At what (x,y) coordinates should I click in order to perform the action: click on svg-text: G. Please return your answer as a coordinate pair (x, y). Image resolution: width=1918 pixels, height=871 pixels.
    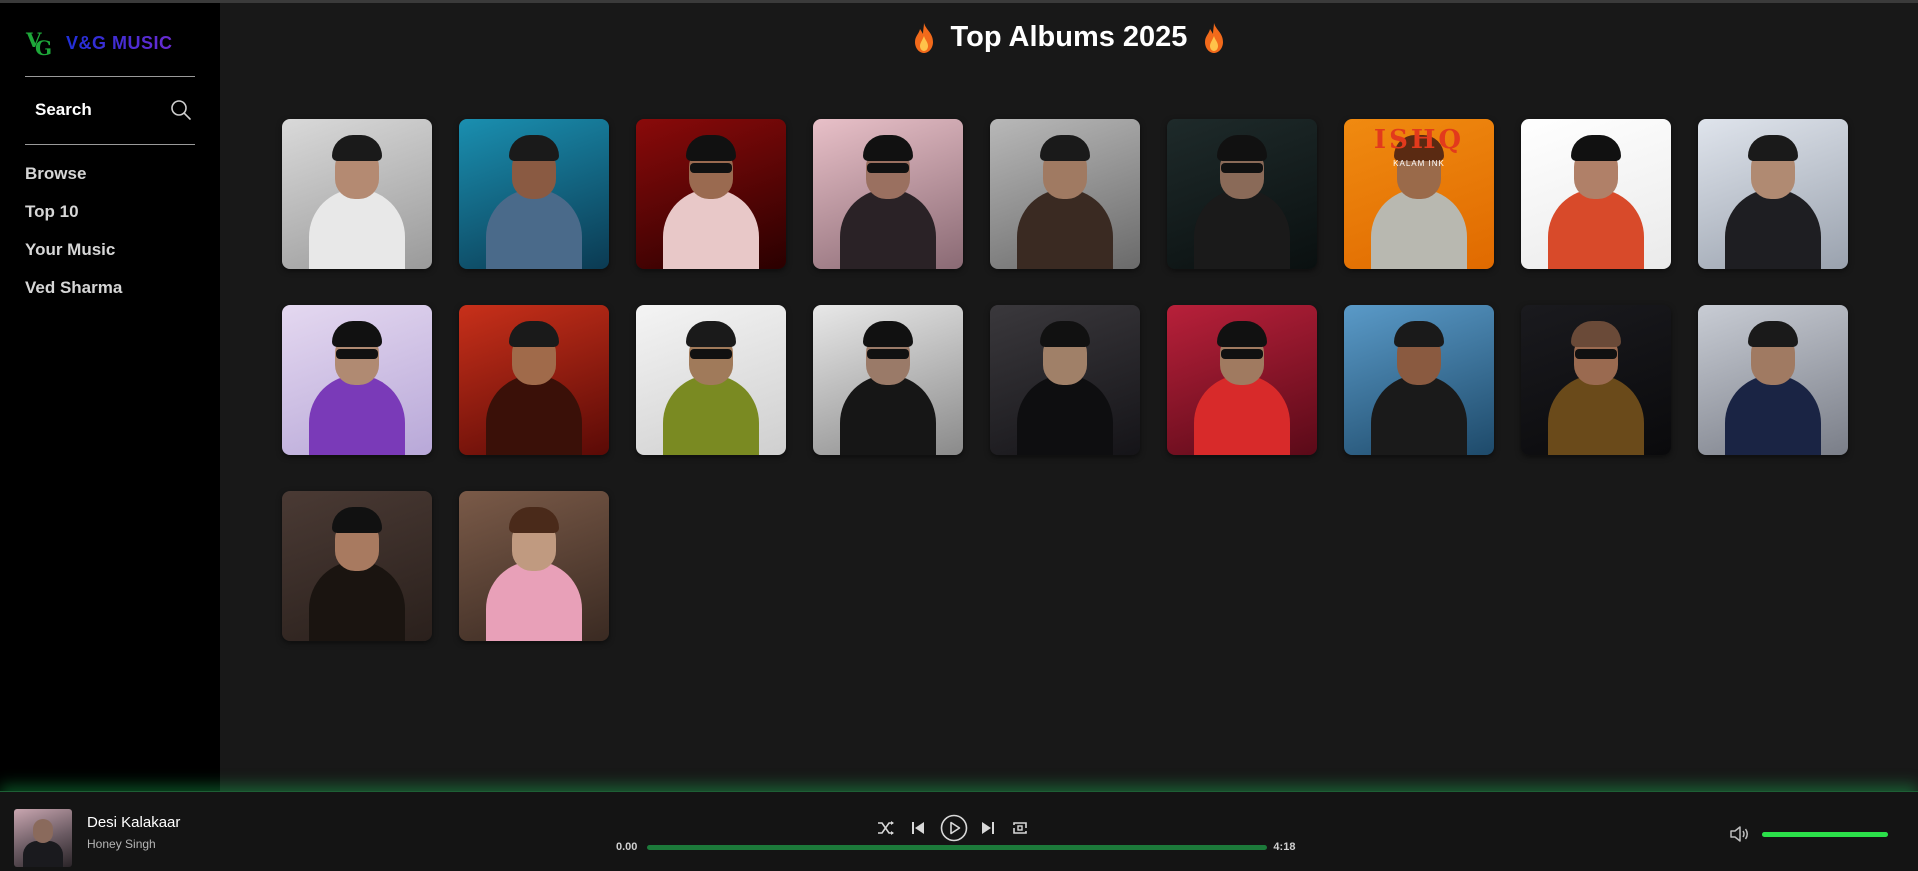
    Looking at the image, I should click on (43, 47).